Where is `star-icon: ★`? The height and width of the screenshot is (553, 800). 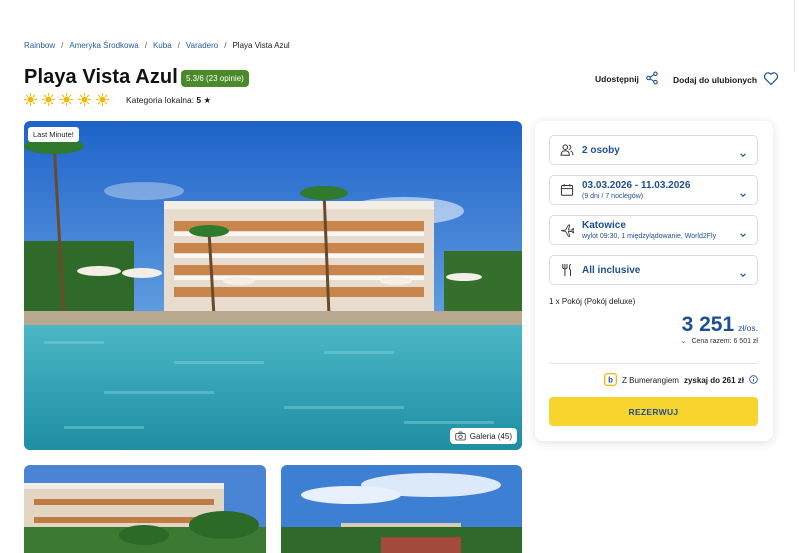 star-icon: ★ is located at coordinates (207, 100).